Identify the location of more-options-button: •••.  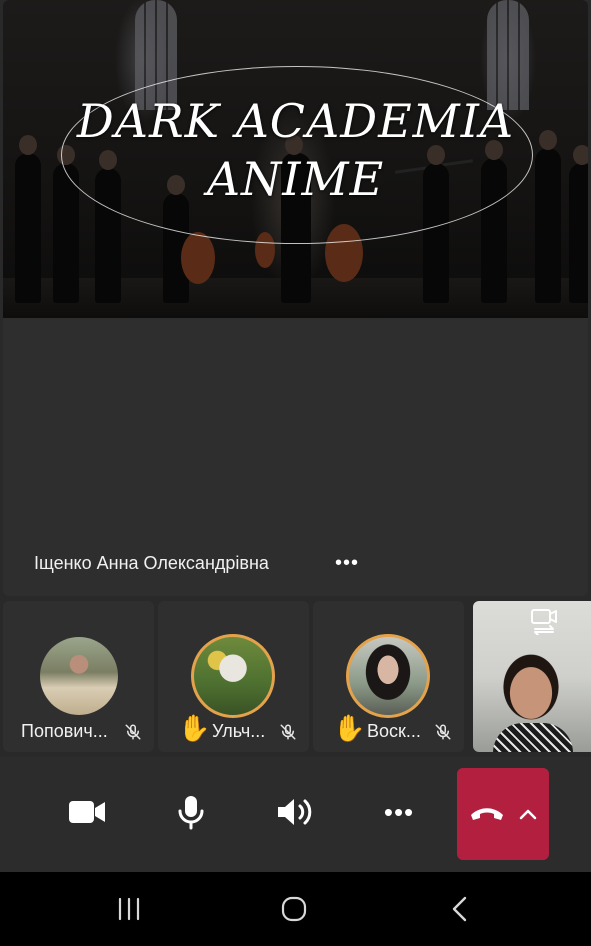
(399, 812).